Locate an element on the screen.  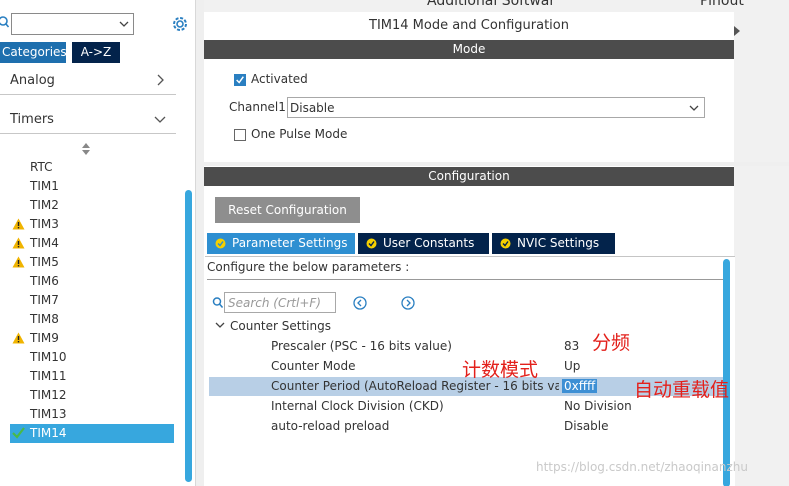
timer-item: TIM10 is located at coordinates (92, 357).